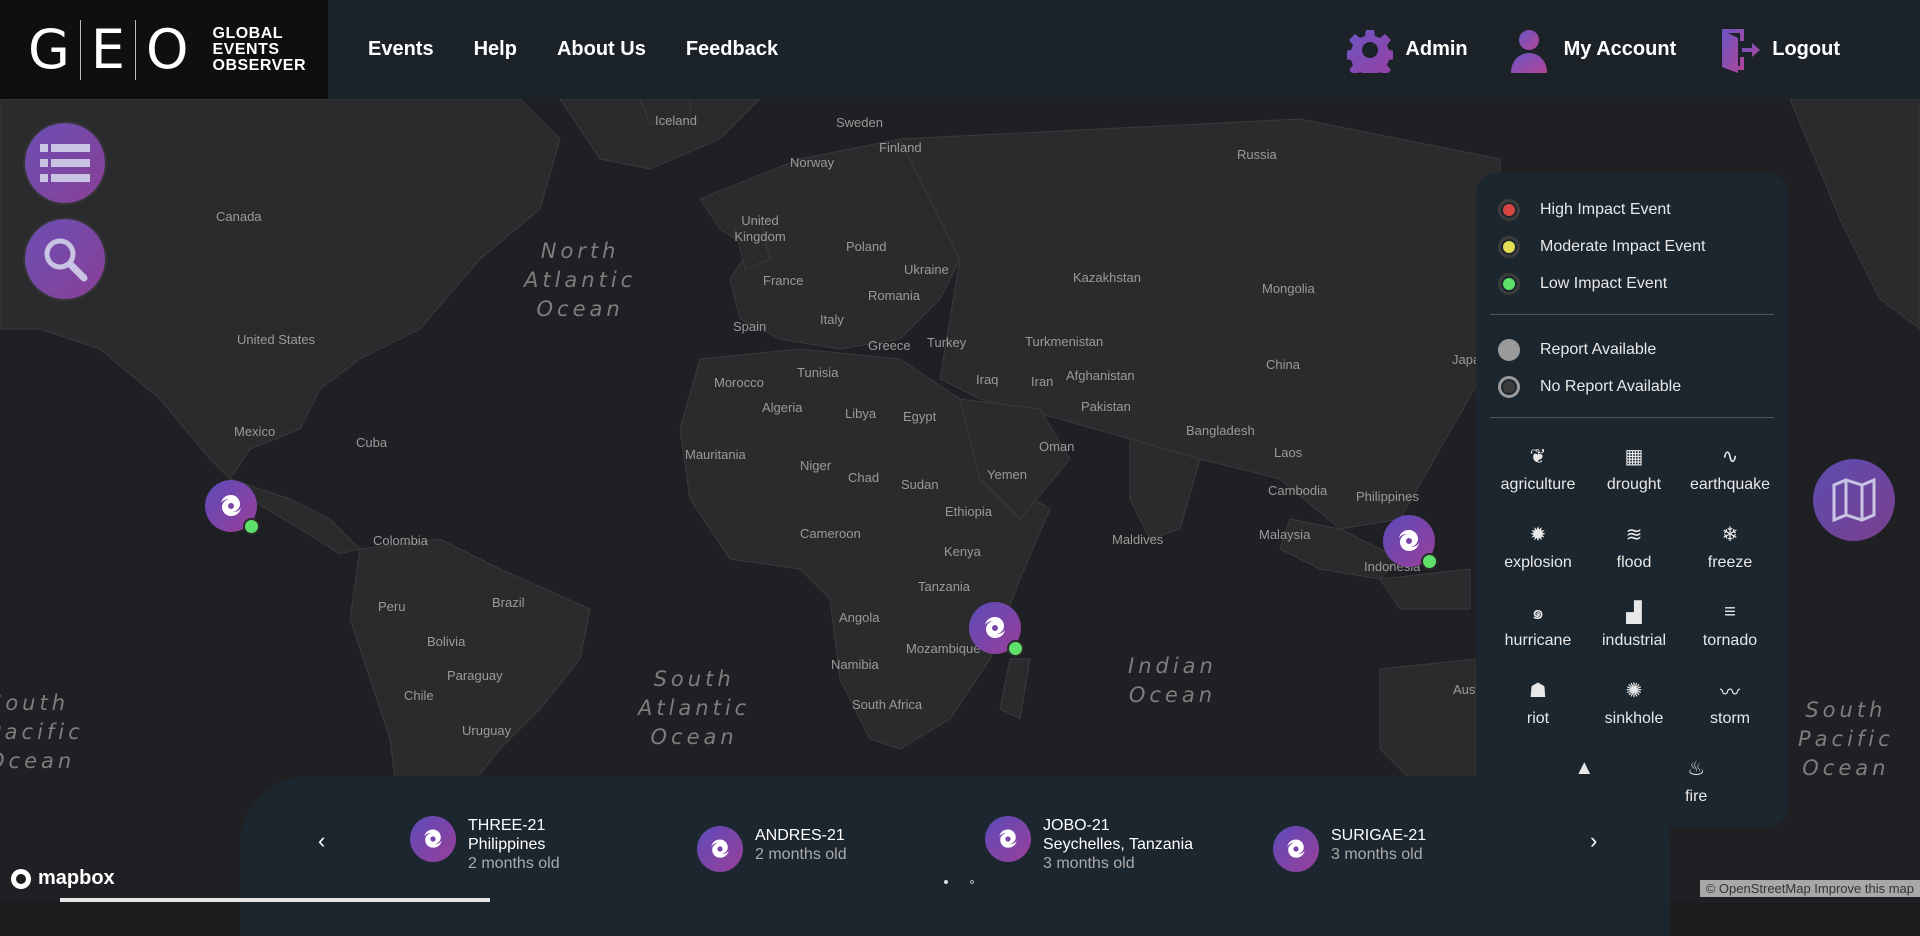 Image resolution: width=1920 pixels, height=936 pixels. I want to click on map-label: Angola, so click(859, 617).